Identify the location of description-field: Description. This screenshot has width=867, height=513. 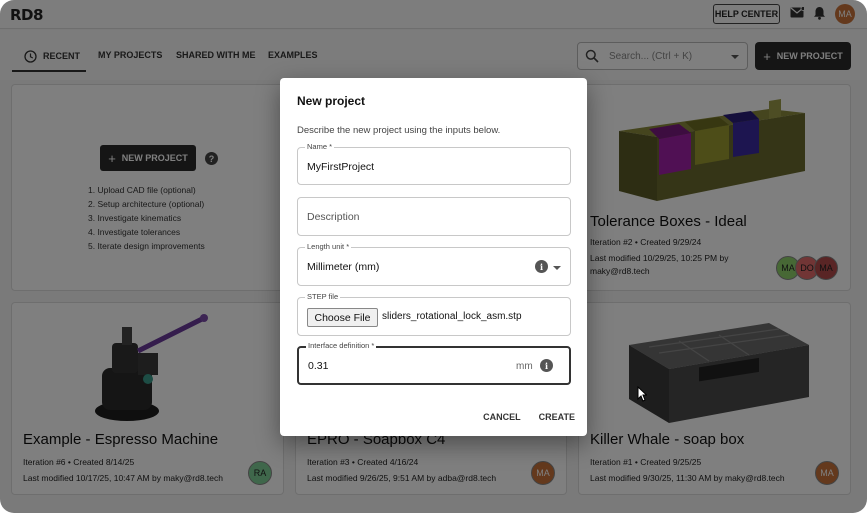
(434, 216).